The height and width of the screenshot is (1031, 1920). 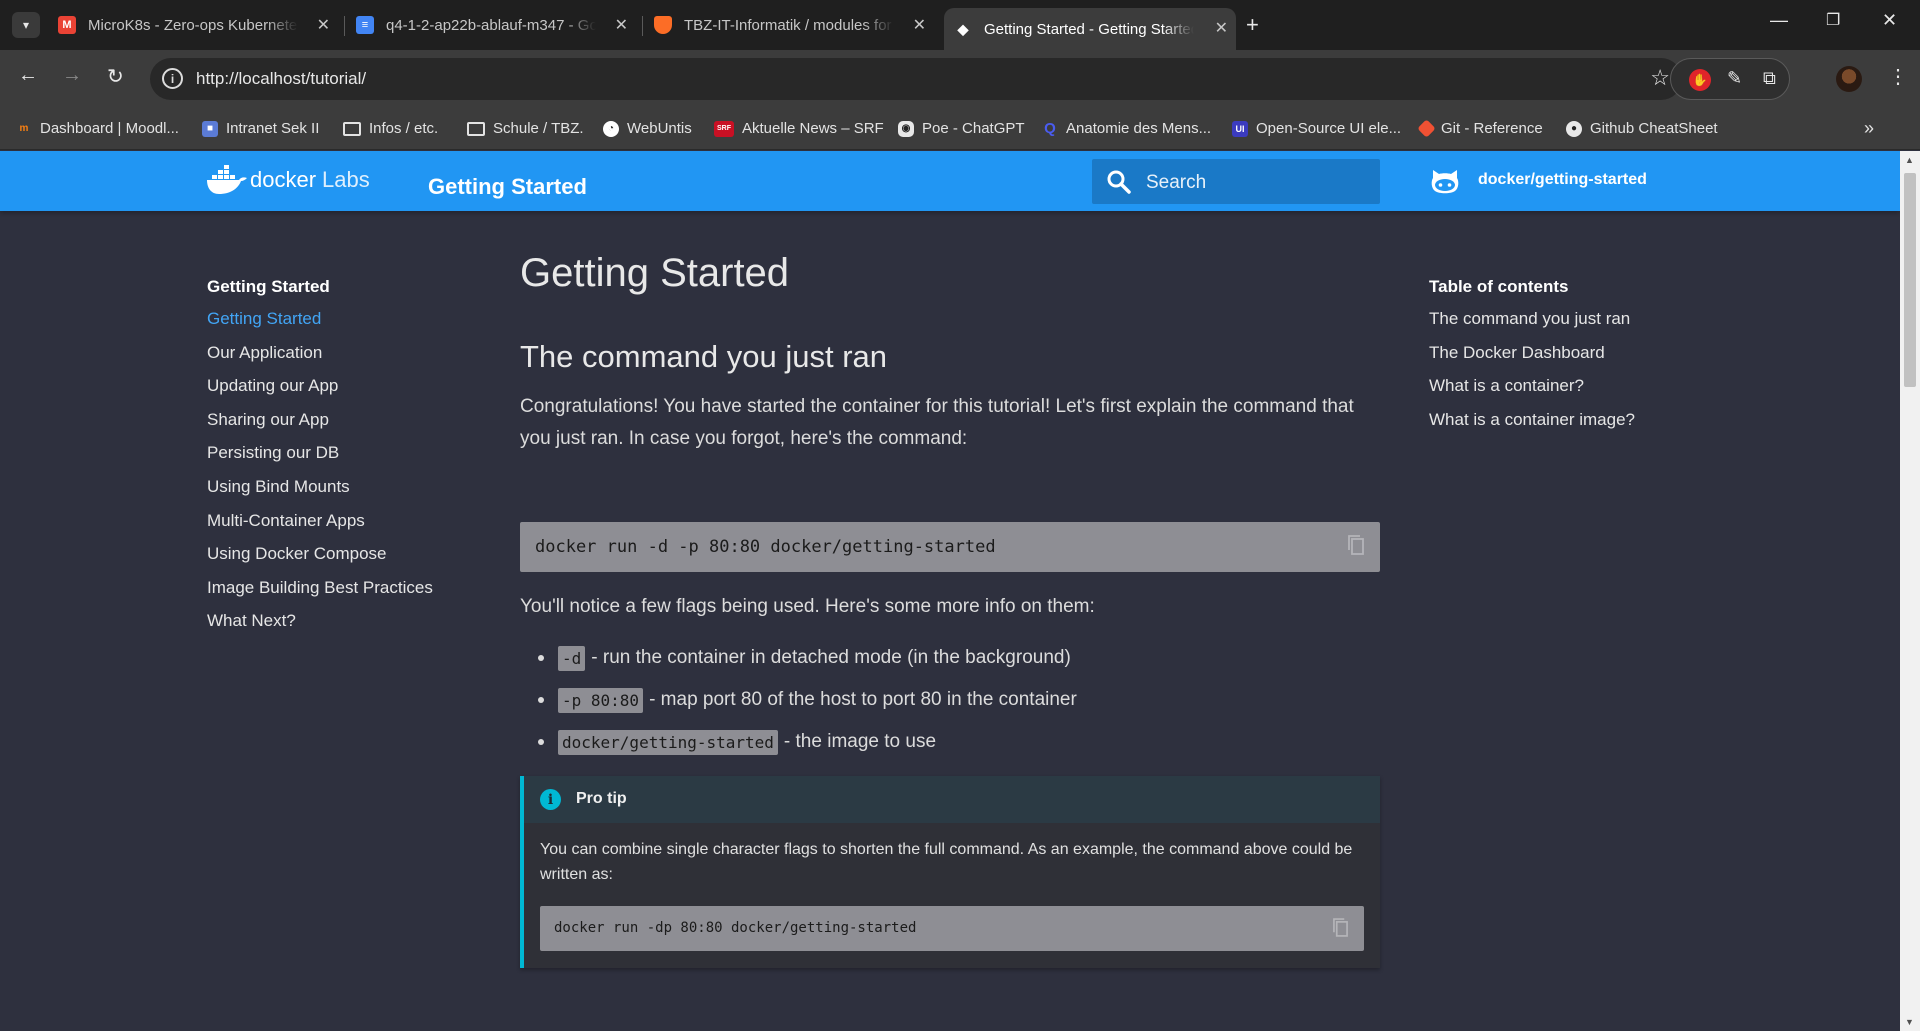 What do you see at coordinates (1889, 20) in the screenshot?
I see `window-close-icon: ✕` at bounding box center [1889, 20].